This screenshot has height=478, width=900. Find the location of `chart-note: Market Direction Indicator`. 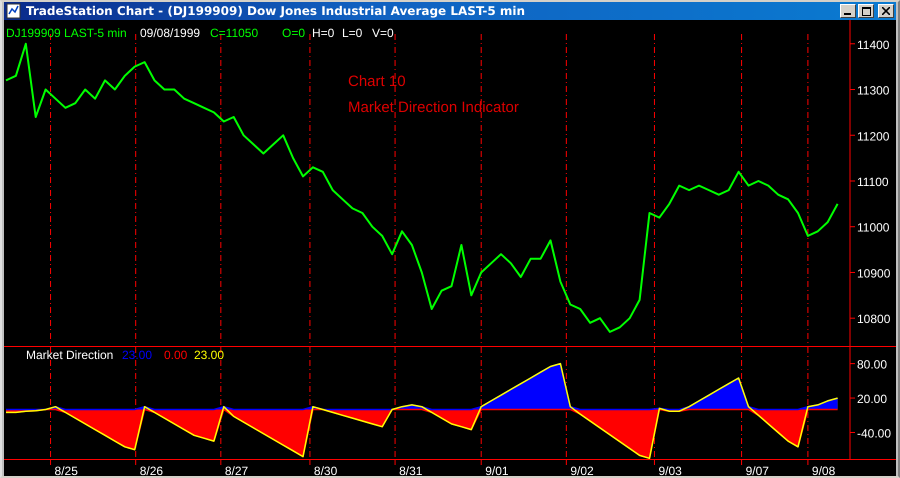

chart-note: Market Direction Indicator is located at coordinates (433, 107).